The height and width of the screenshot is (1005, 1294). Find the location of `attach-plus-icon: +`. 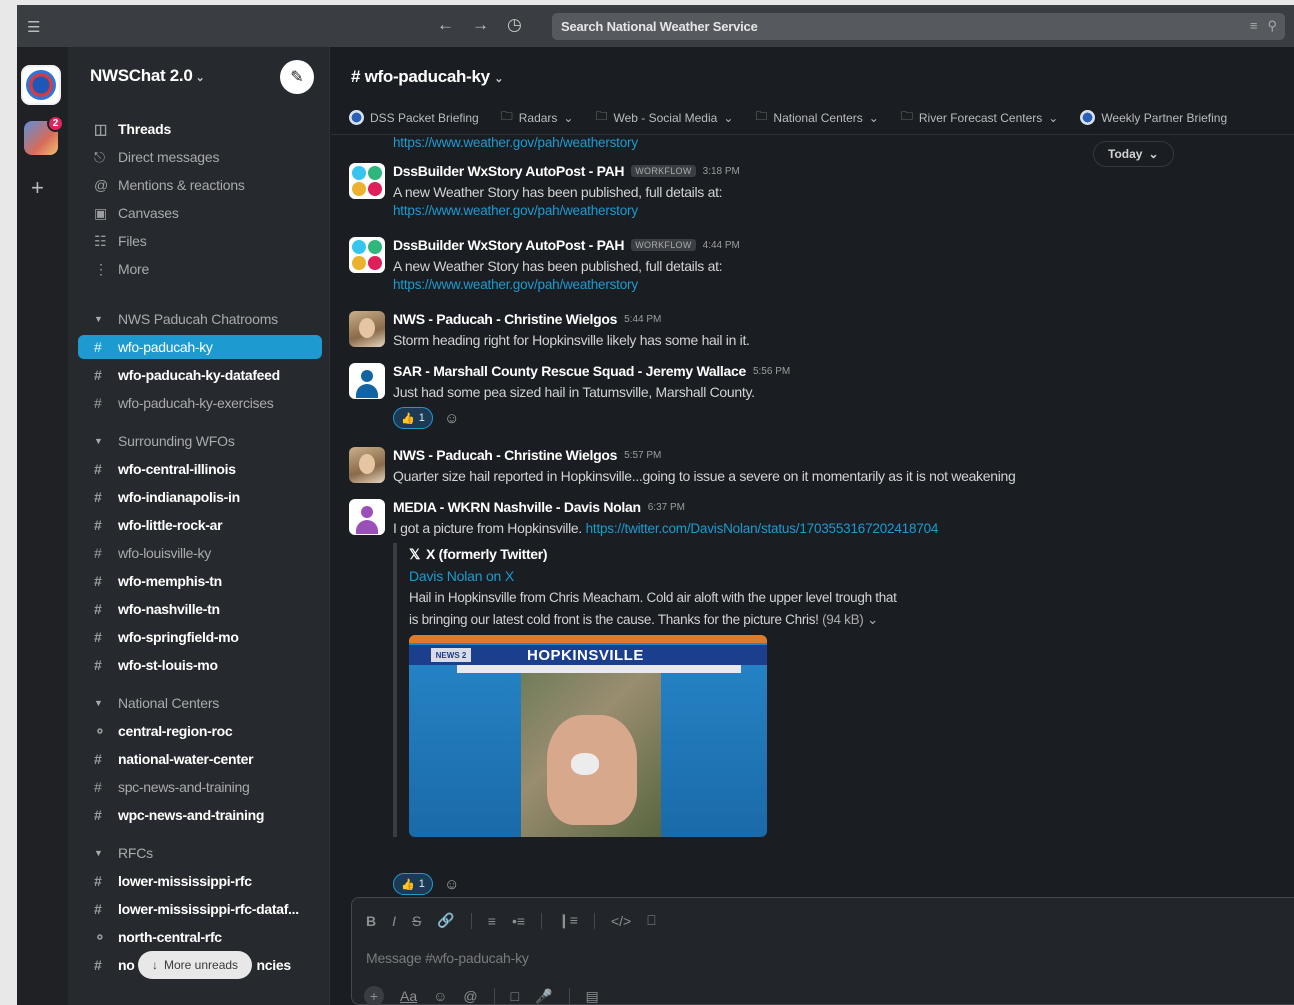

attach-plus-icon: + is located at coordinates (374, 995).